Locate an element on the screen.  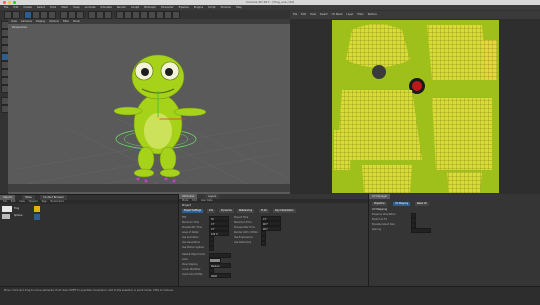
field-label: Use Motion System is located at coordinates (193, 247).